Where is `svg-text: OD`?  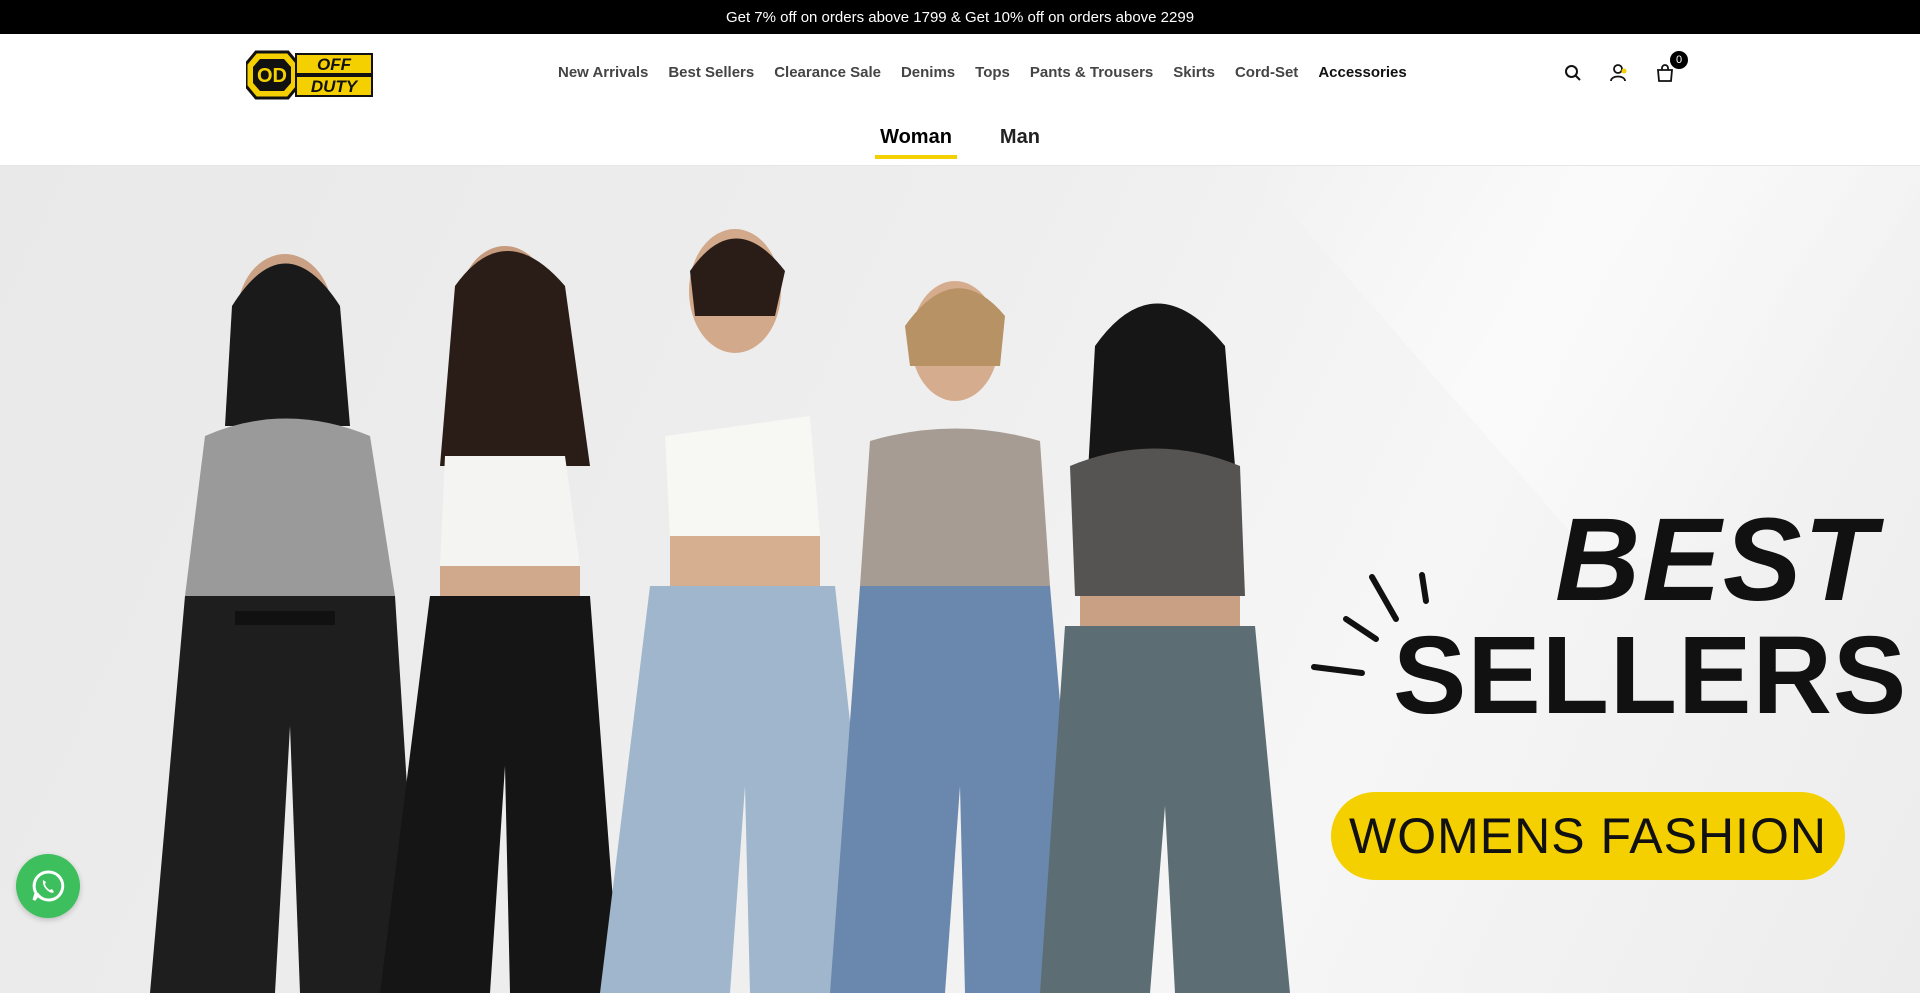 svg-text: OD is located at coordinates (272, 76).